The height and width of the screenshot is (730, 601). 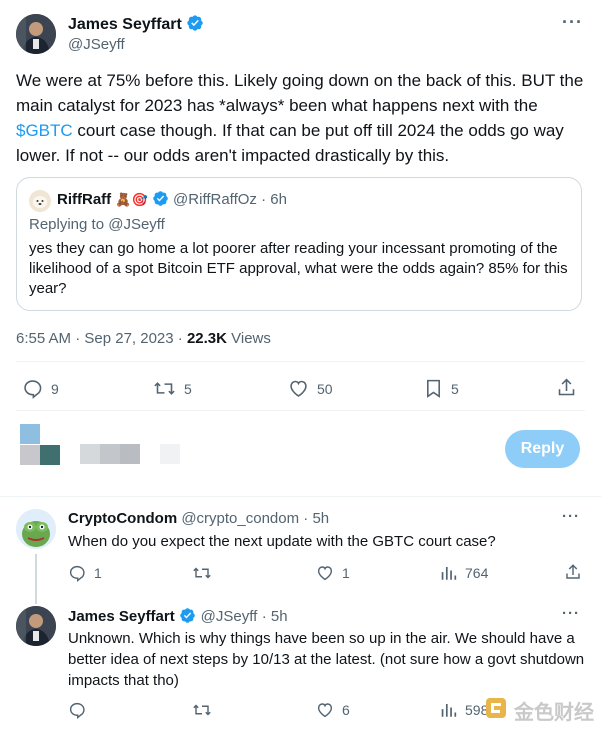 I want to click on reply-author-handle: @crypto_condom, so click(x=240, y=518).